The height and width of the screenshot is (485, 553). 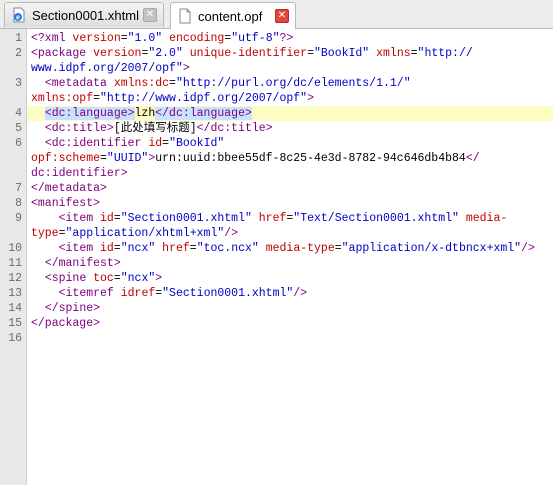 I want to click on line-number: 5, so click(x=18, y=128).